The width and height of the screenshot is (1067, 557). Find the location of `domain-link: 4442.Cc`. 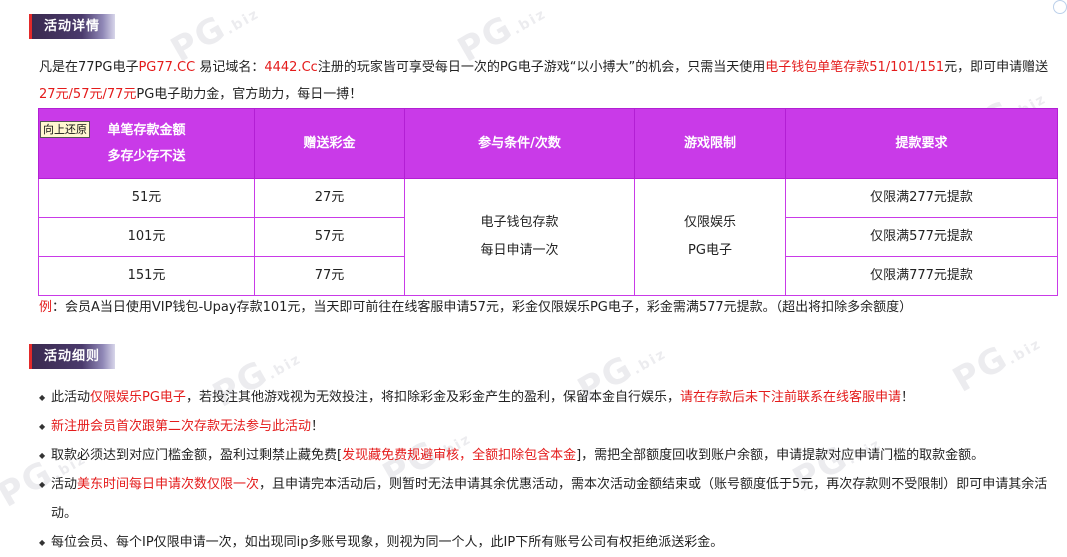

domain-link: 4442.Cc is located at coordinates (290, 67).